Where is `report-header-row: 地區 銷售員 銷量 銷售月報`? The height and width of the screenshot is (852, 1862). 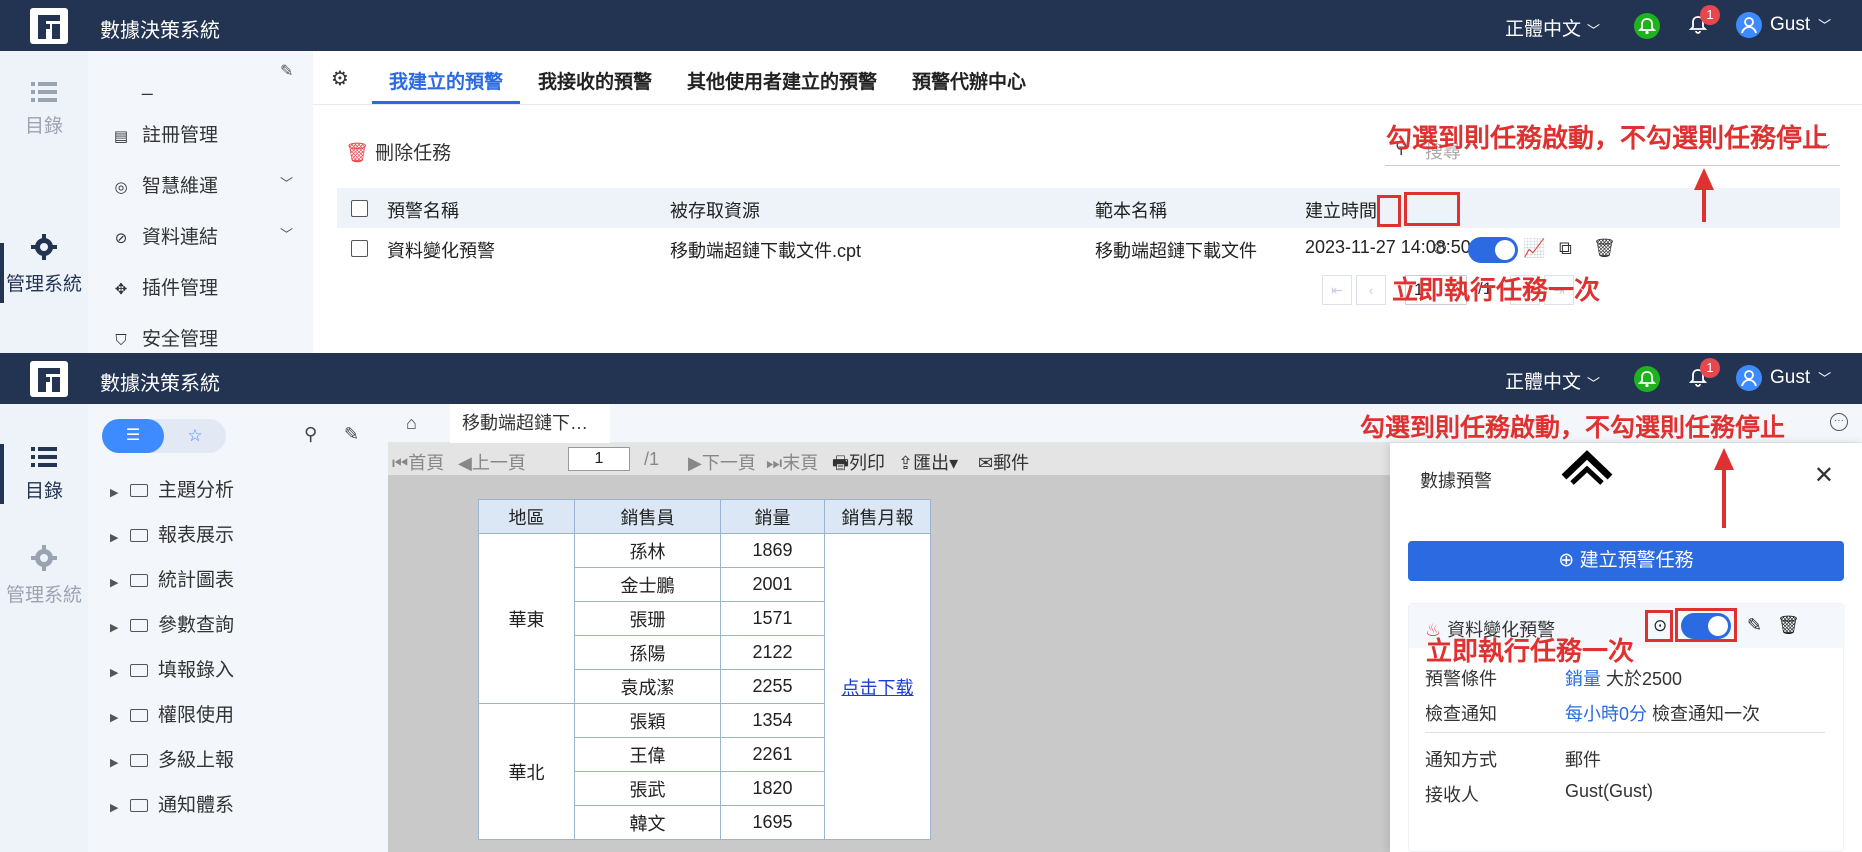 report-header-row: 地區 銷售員 銷量 銷售月報 is located at coordinates (704, 516).